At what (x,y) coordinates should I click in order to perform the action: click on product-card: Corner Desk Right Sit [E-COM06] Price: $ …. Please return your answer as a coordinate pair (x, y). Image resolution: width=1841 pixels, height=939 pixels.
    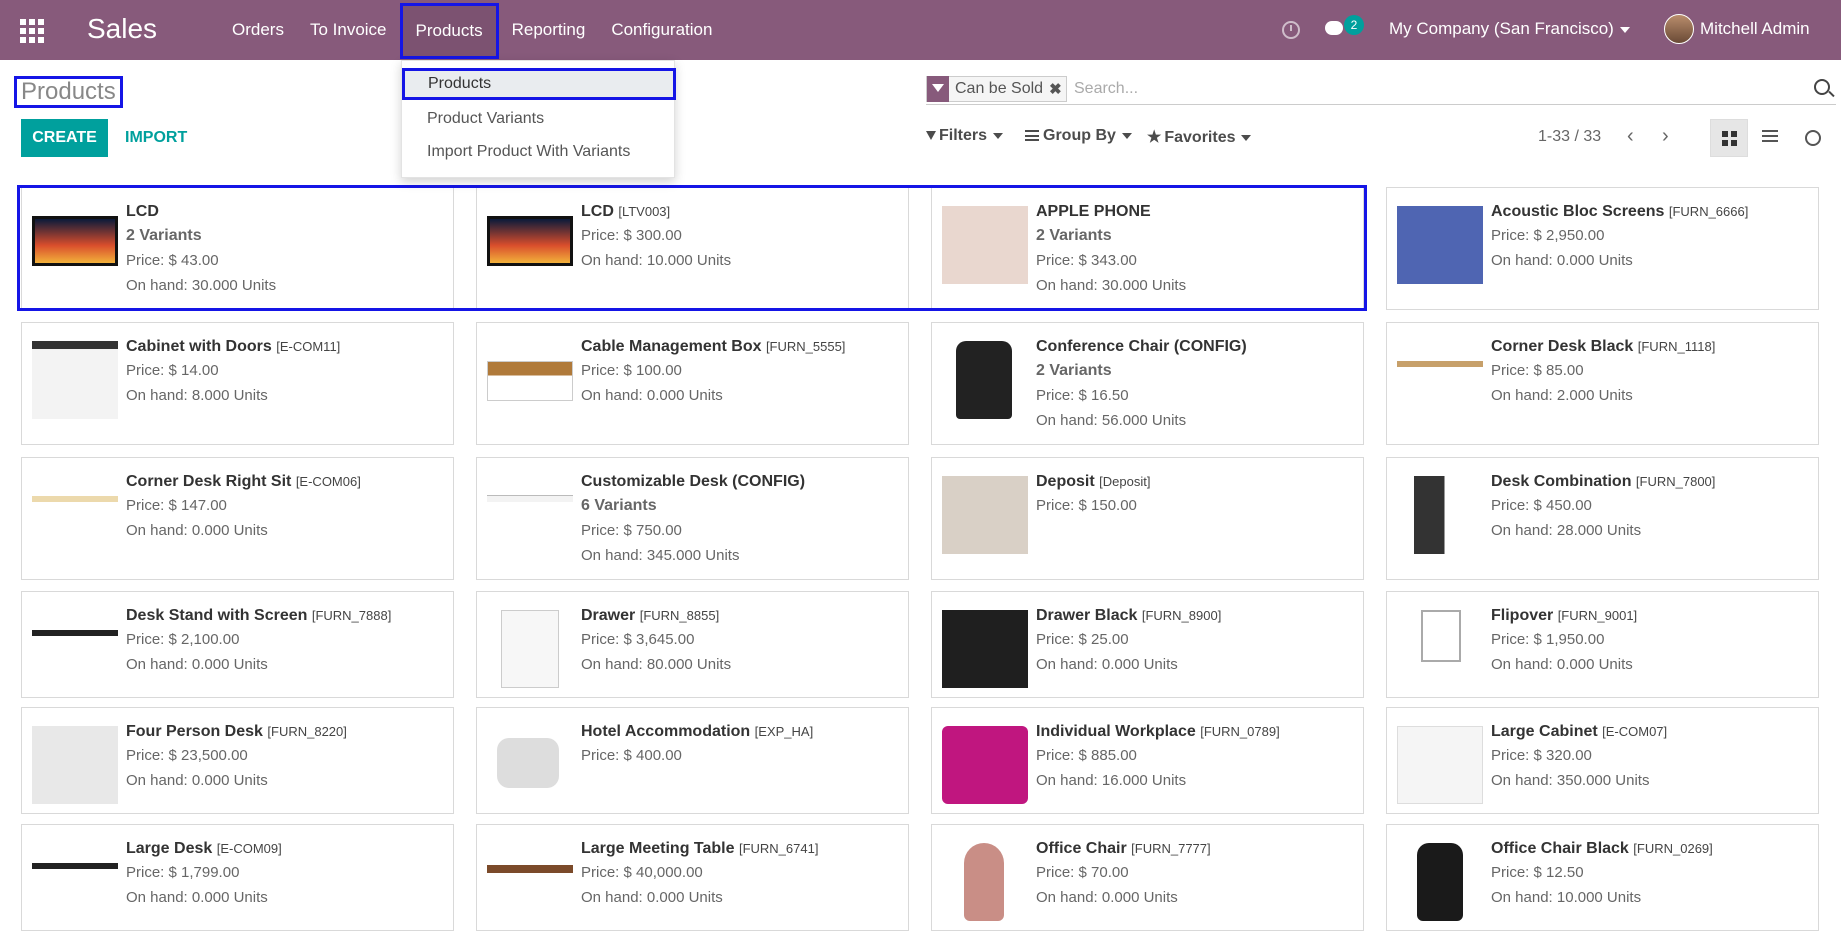
    Looking at the image, I should click on (237, 518).